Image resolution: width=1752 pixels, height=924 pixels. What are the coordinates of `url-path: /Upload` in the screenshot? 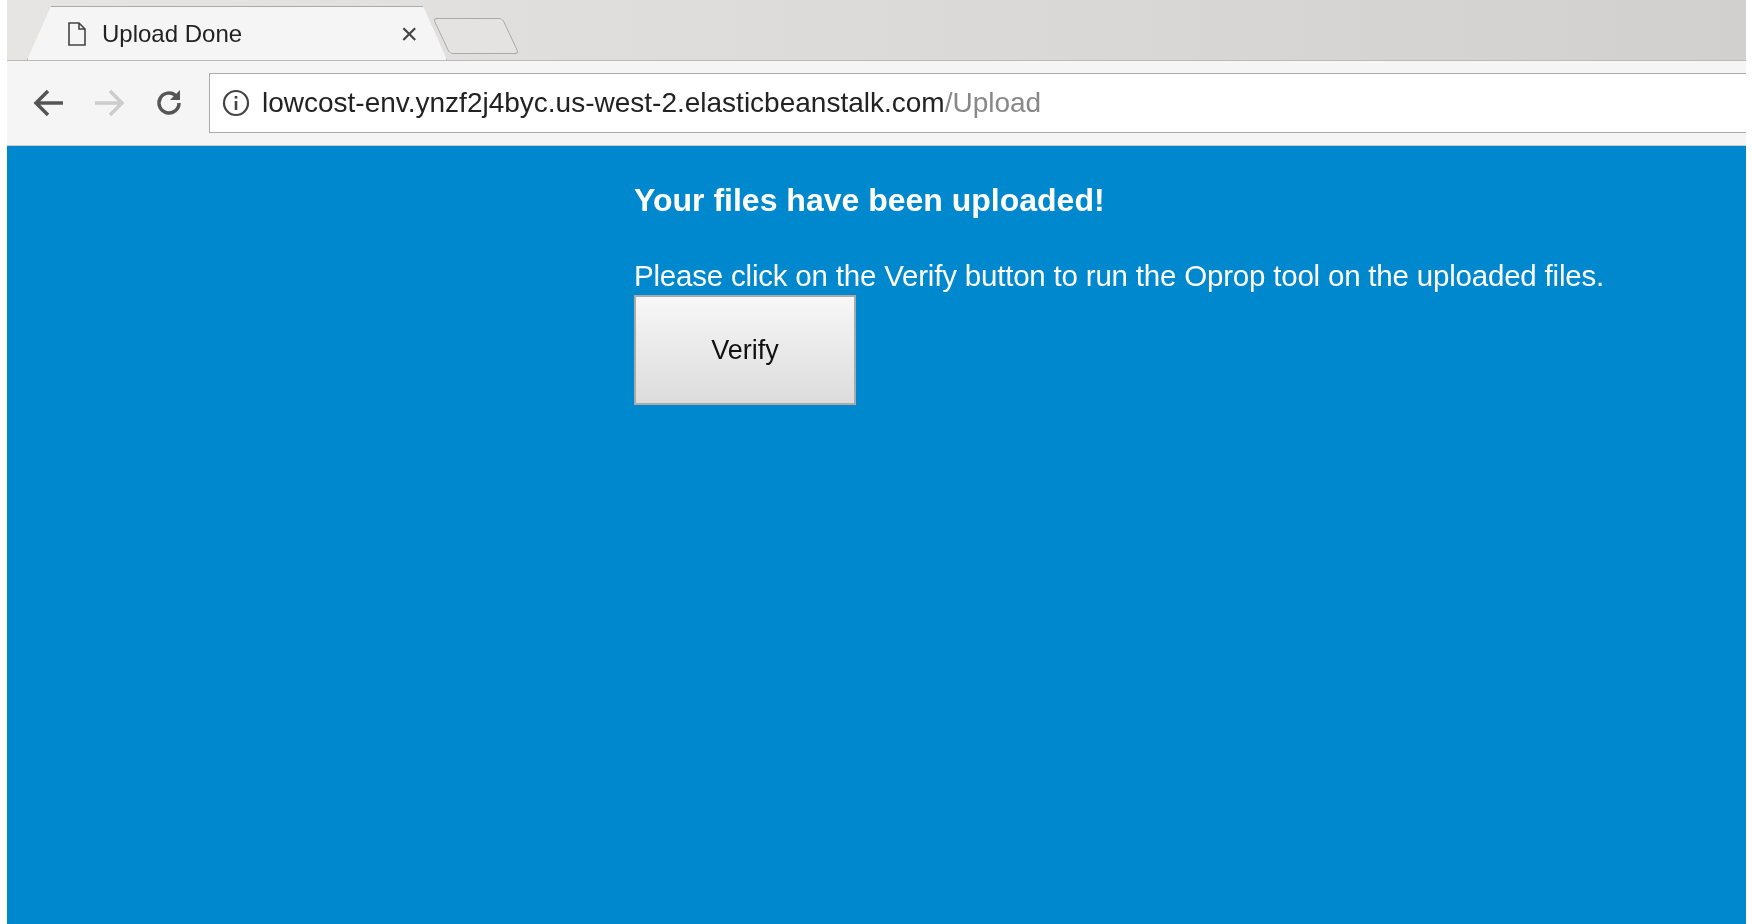 It's located at (993, 103).